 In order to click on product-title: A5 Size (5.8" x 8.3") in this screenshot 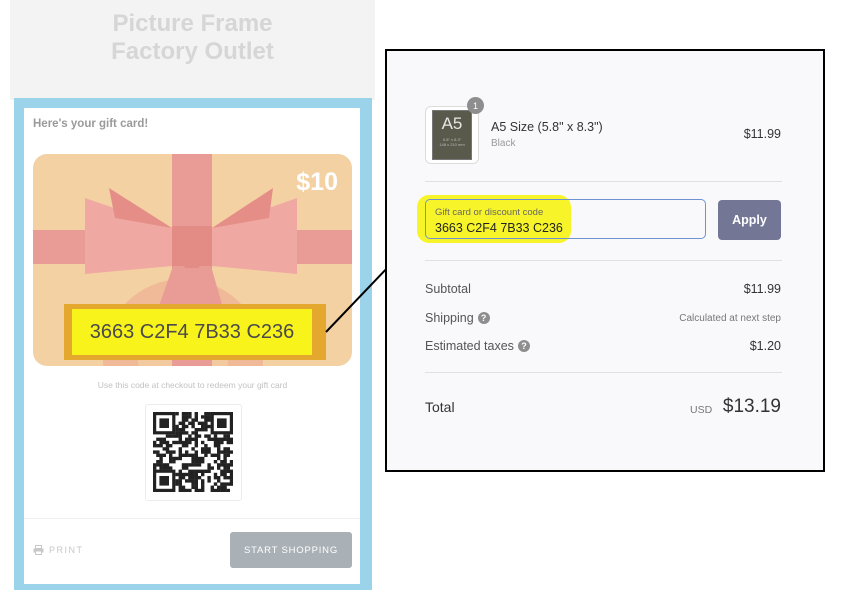, I will do `click(547, 127)`.